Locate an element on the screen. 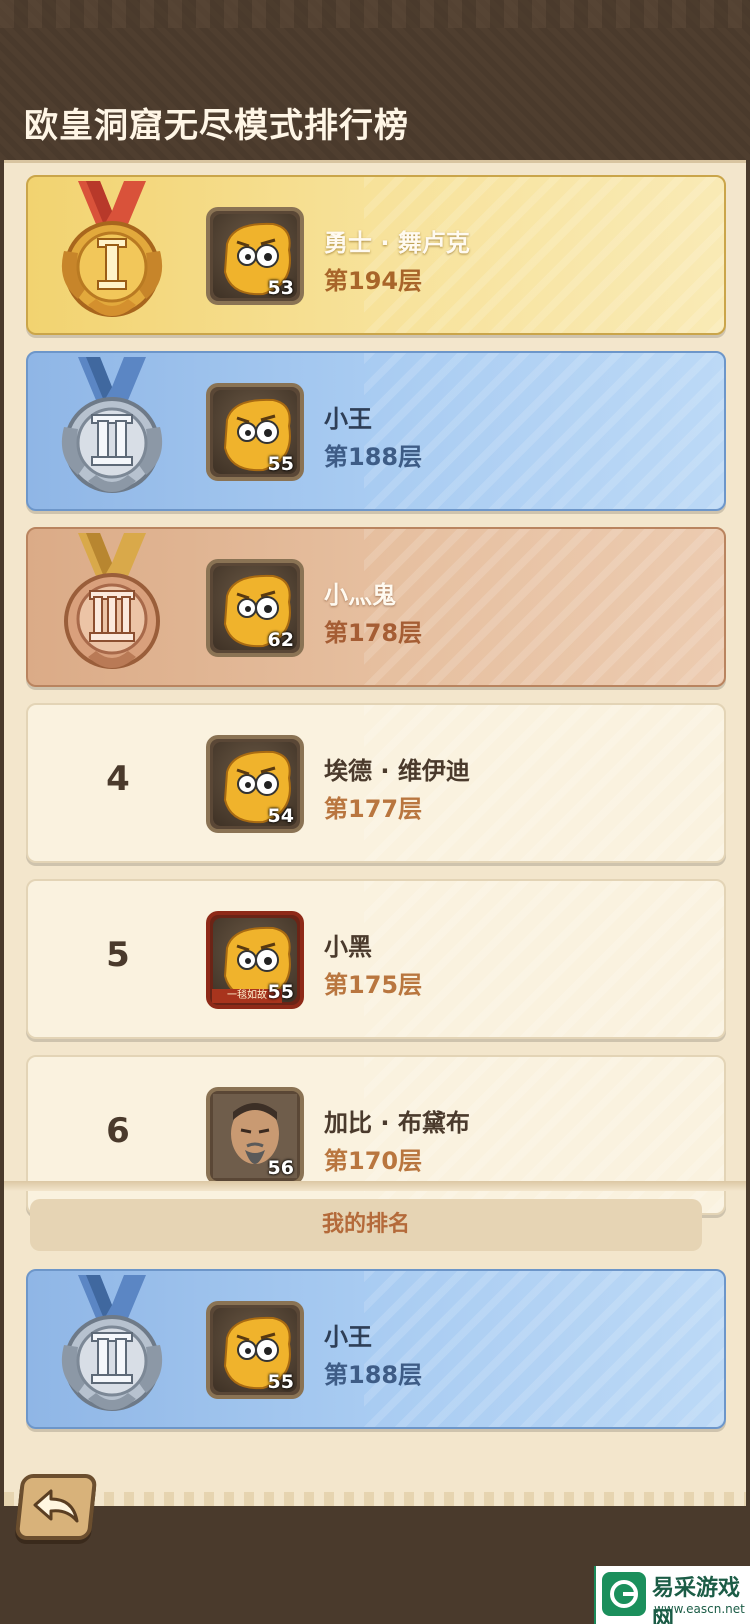 This screenshot has height=1624, width=750. player-name: 埃德 · 维伊迪 is located at coordinates (397, 771).